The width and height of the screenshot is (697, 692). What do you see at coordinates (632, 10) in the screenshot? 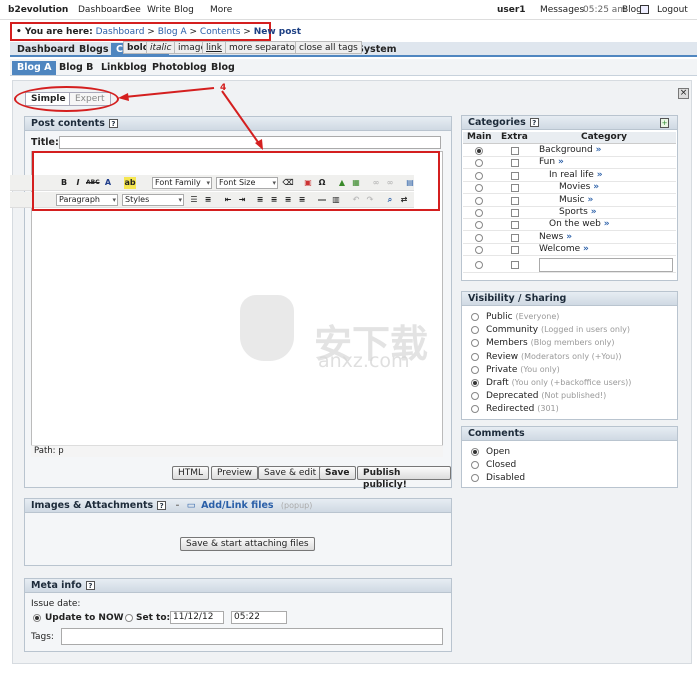
I see `blog-link: Blog` at bounding box center [632, 10].